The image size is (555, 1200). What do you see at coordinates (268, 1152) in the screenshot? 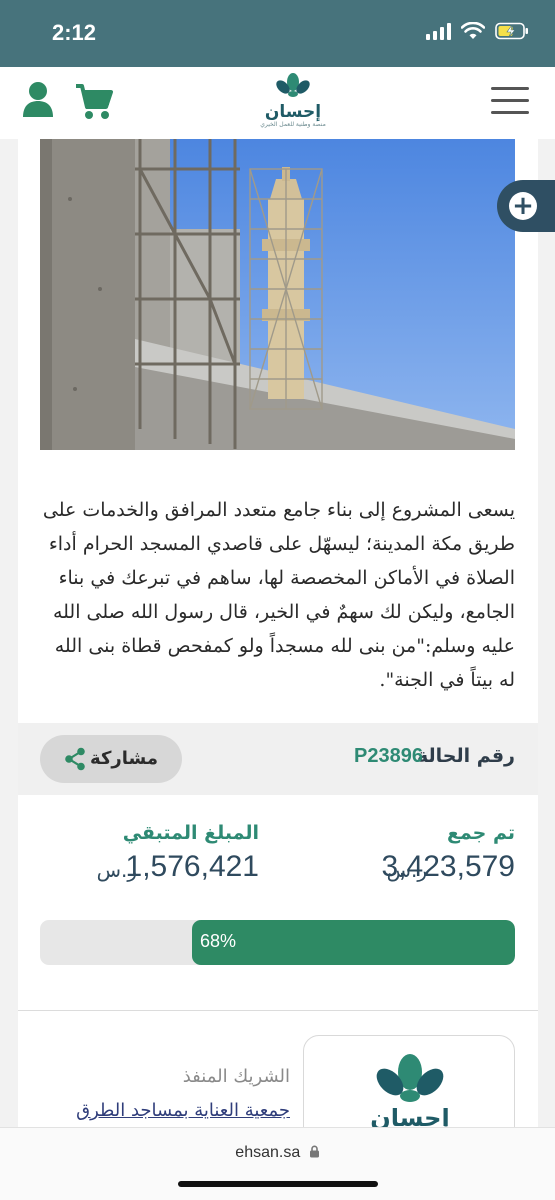
I see `url-text: ehsan.sa` at bounding box center [268, 1152].